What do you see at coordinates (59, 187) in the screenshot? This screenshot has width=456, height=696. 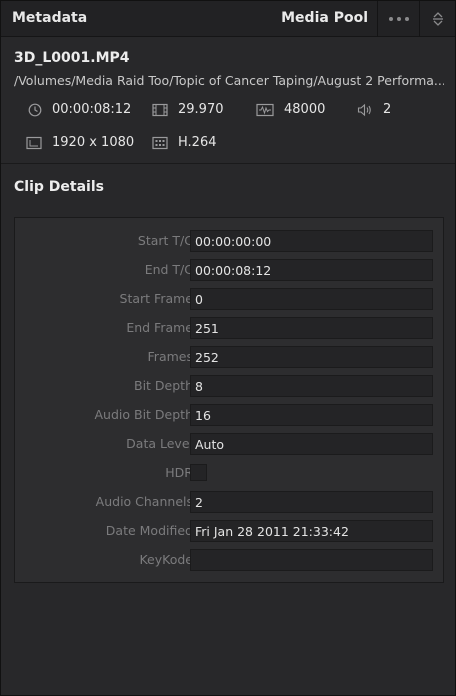 I see `clip-details-title: Clip Details` at bounding box center [59, 187].